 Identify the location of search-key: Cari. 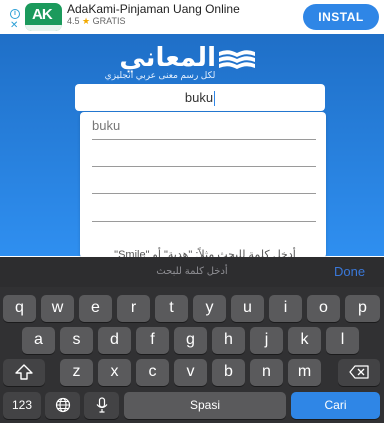
(335, 405).